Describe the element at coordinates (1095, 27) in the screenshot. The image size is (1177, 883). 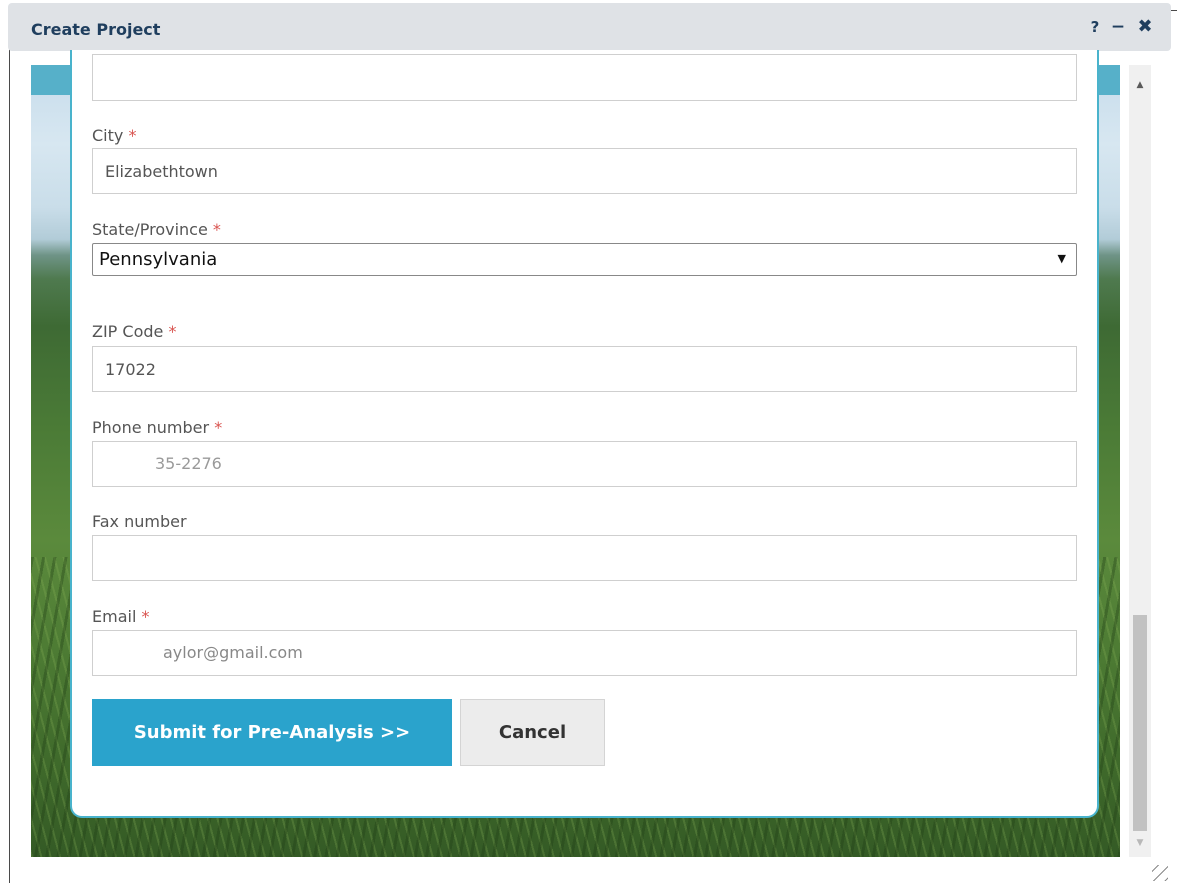
I see `help-icon: ?` at that location.